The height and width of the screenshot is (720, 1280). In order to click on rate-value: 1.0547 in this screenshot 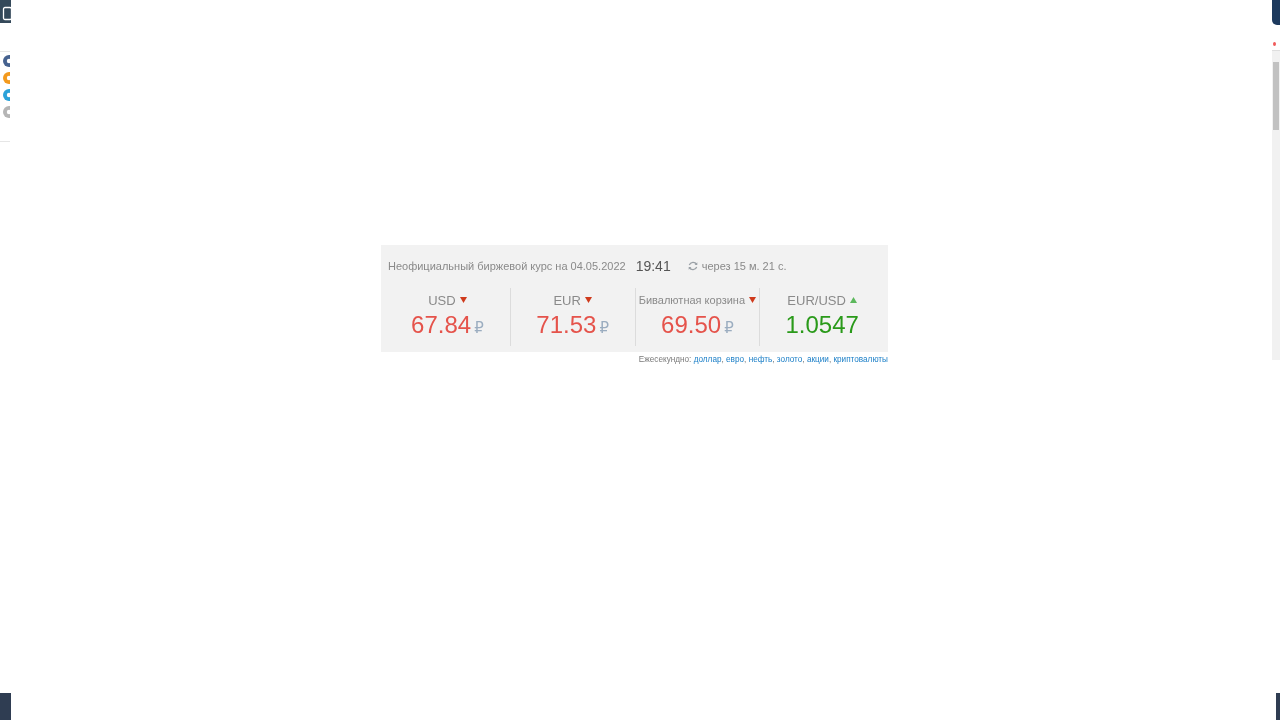, I will do `click(822, 325)`.